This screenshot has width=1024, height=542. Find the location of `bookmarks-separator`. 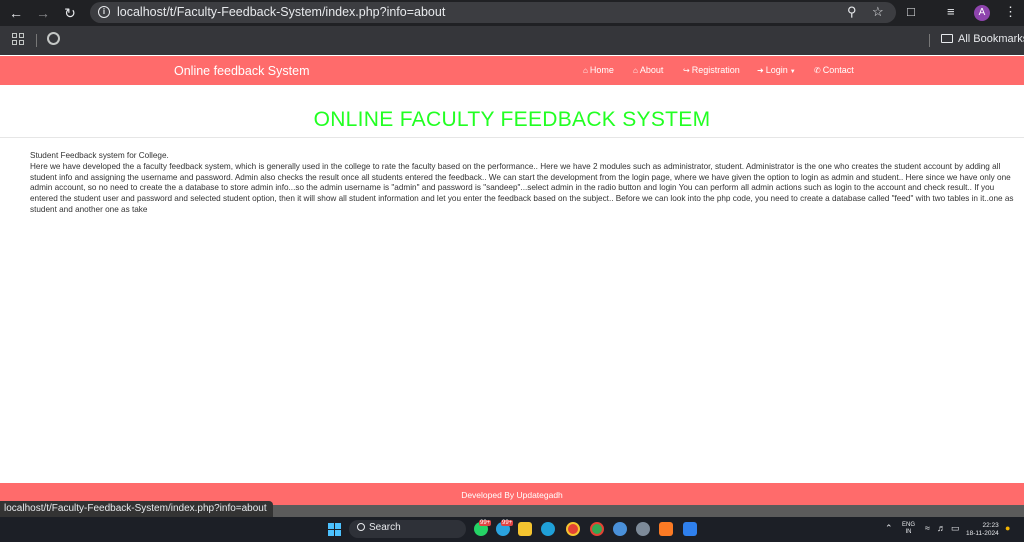

bookmarks-separator is located at coordinates (36, 40).